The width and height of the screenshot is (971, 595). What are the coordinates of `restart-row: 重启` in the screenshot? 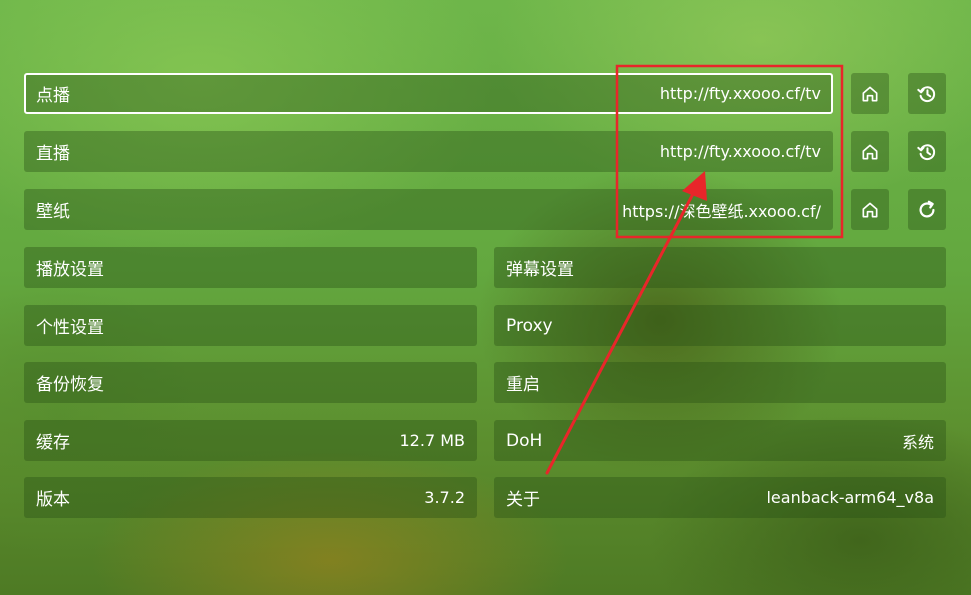 It's located at (720, 382).